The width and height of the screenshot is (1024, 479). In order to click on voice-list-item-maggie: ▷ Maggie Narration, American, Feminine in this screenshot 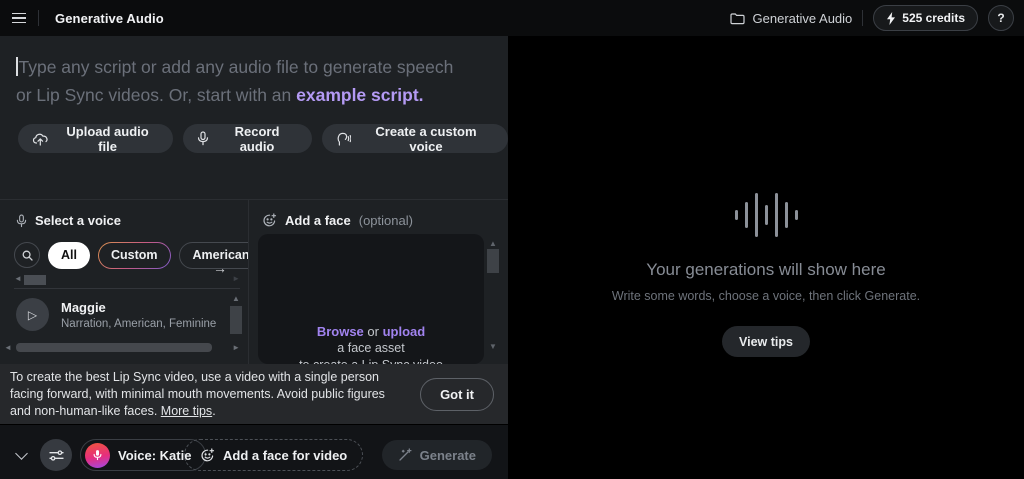, I will do `click(119, 314)`.